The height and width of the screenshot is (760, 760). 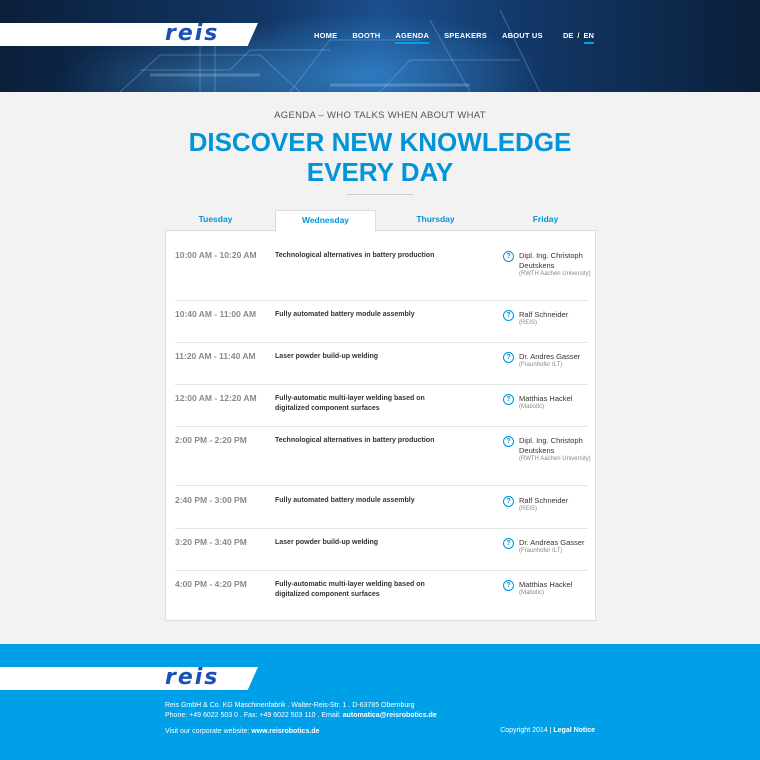 I want to click on tab-wednesday: Wednesday, so click(x=325, y=221).